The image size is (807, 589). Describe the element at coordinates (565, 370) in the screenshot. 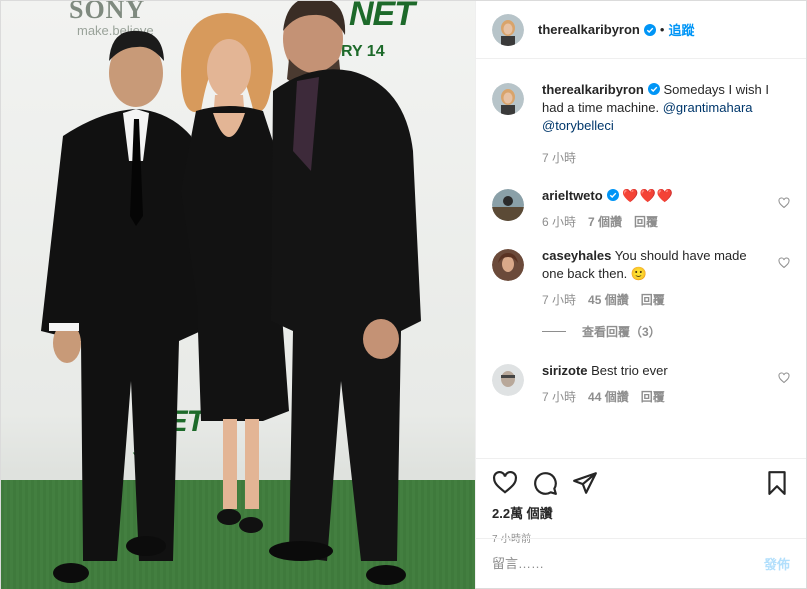

I see `comment-username: sirizote` at that location.